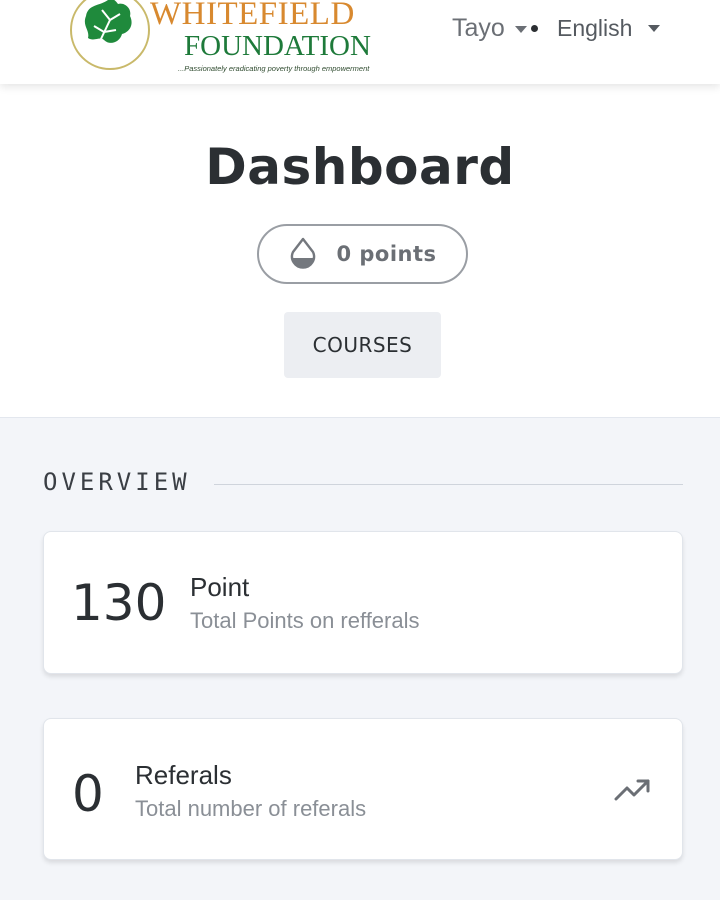 The height and width of the screenshot is (900, 720). Describe the element at coordinates (386, 254) in the screenshot. I see `points-badge-label: 0 points` at that location.